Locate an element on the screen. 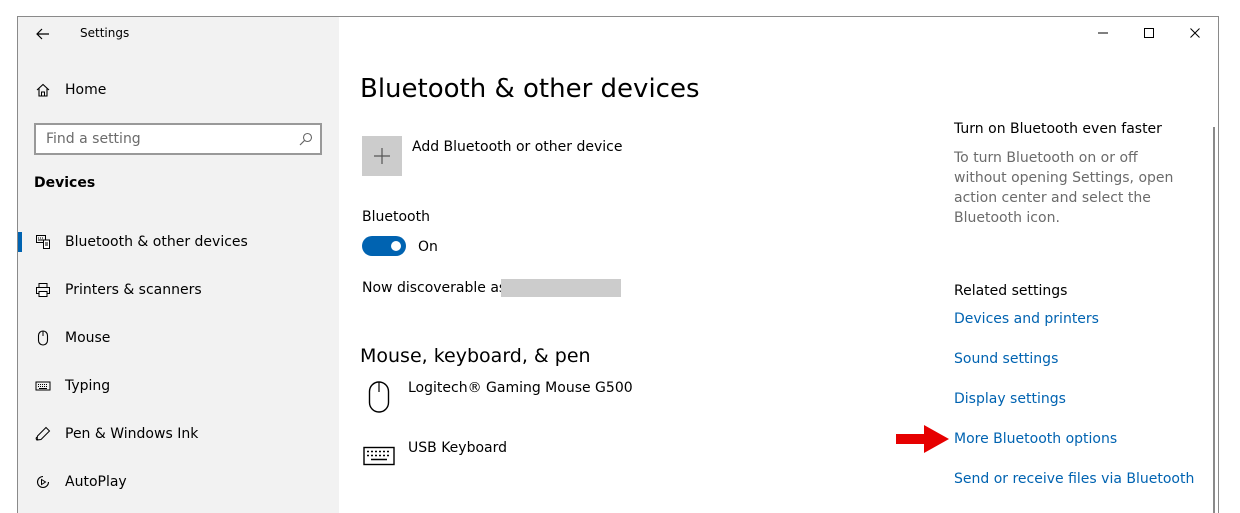  search-input is located at coordinates (166, 139).